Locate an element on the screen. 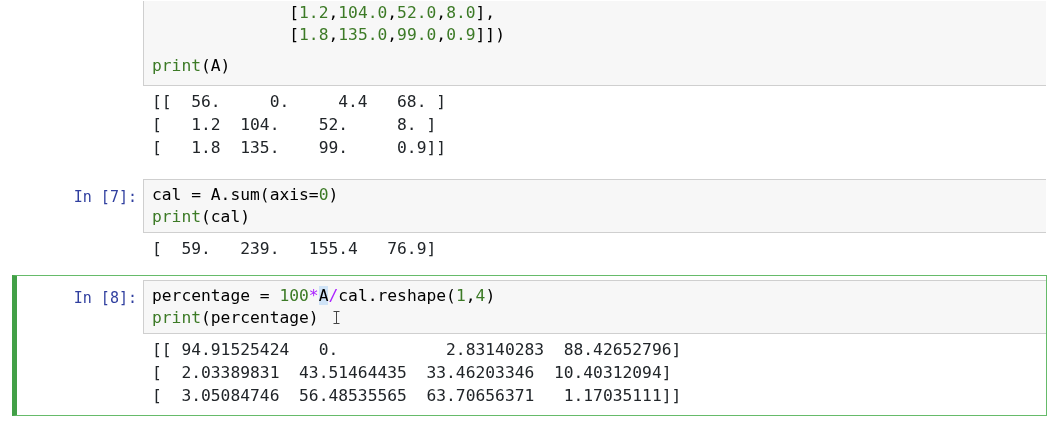 This screenshot has width=1047, height=445. code-line: [1.2,104.0,52.0,8.0], is located at coordinates (392, 13).